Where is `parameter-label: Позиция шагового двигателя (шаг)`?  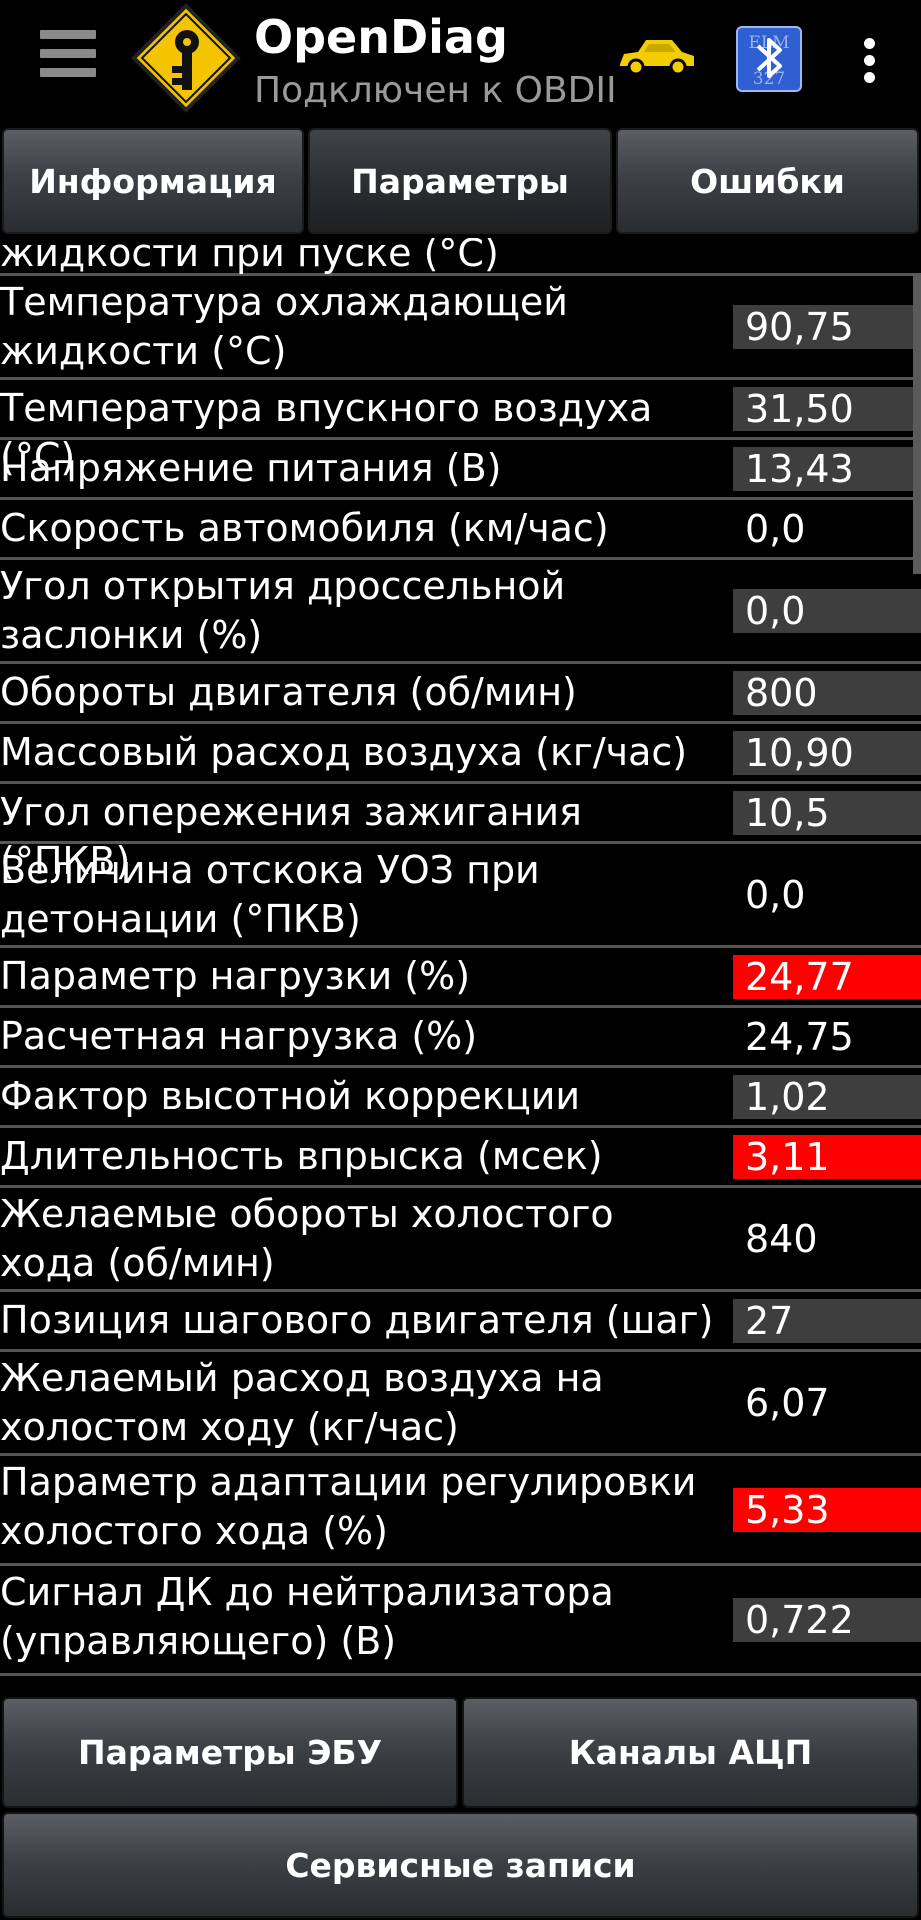 parameter-label: Позиция шагового двигателя (шаг) is located at coordinates (357, 1320).